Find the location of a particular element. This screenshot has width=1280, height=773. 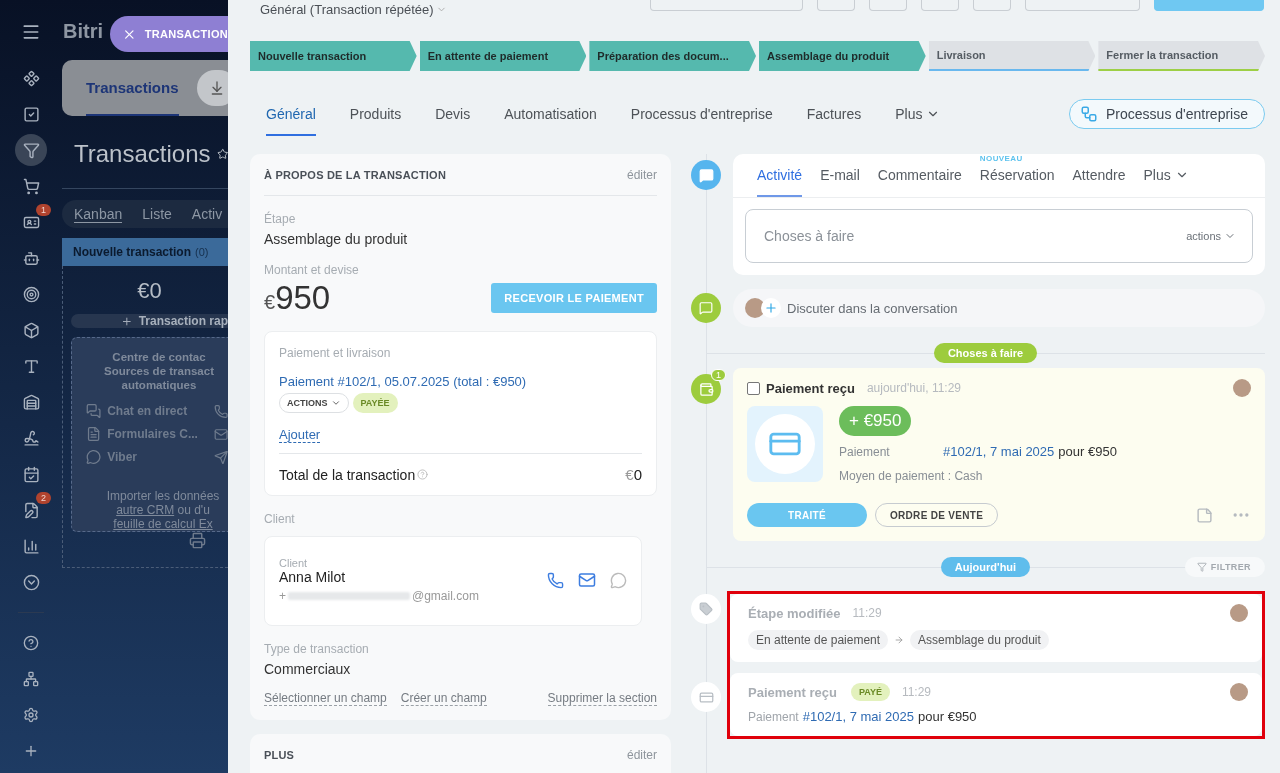

target-icon is located at coordinates (31, 294).